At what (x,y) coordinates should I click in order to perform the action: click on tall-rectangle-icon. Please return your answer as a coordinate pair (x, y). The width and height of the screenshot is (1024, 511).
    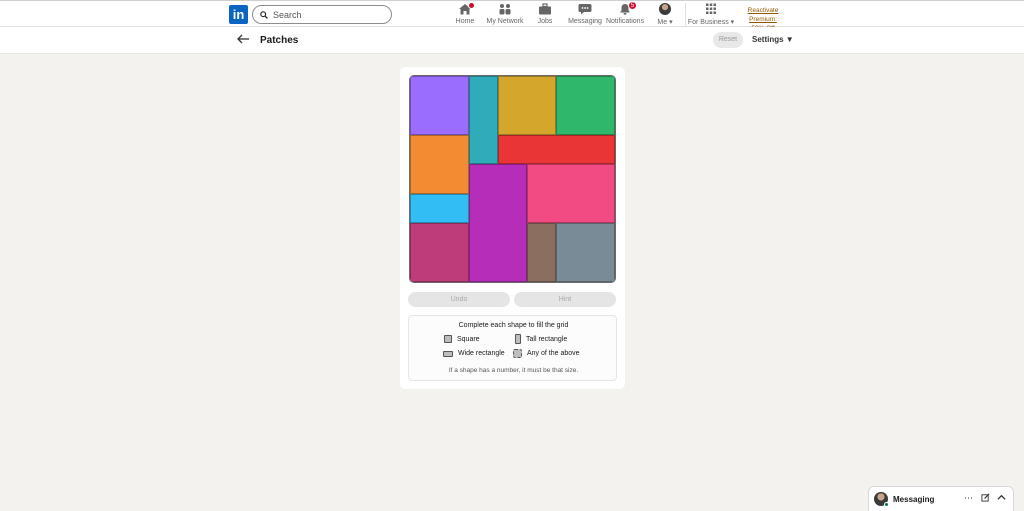
    Looking at the image, I should click on (518, 339).